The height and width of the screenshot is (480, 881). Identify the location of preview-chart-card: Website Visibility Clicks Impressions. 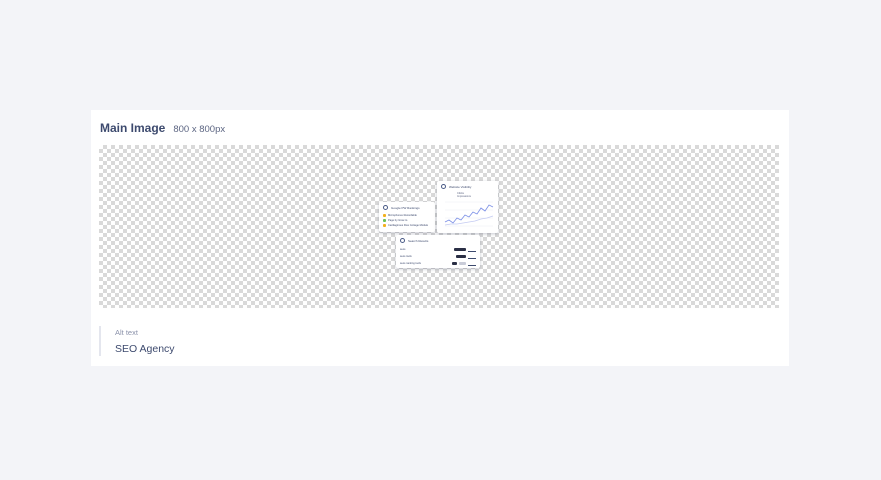
(467, 207).